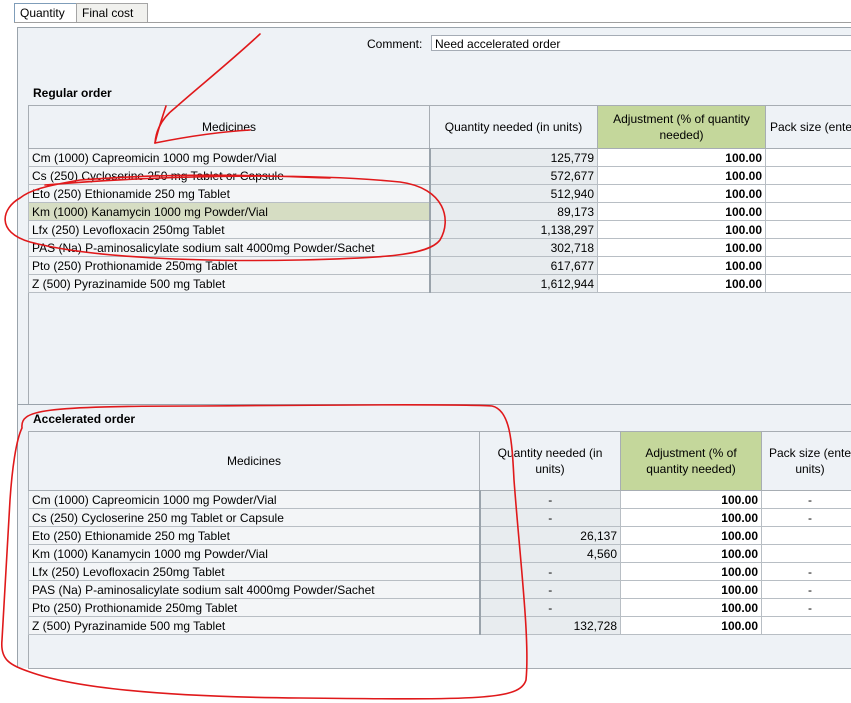 This screenshot has height=703, width=851. What do you see at coordinates (513, 229) in the screenshot?
I see `quantity-cell: 1,138,297` at bounding box center [513, 229].